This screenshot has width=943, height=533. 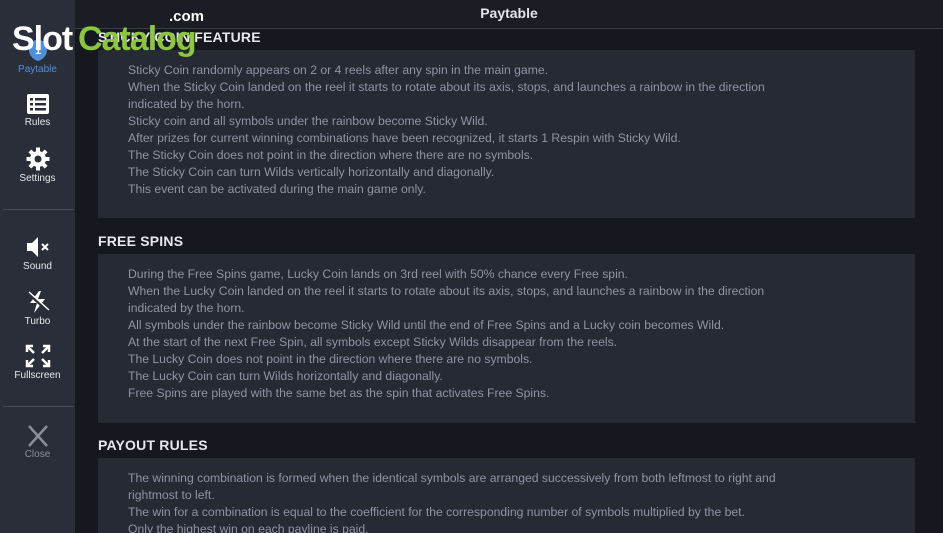 What do you see at coordinates (37, 122) in the screenshot?
I see `sidebar-item-label: Rules` at bounding box center [37, 122].